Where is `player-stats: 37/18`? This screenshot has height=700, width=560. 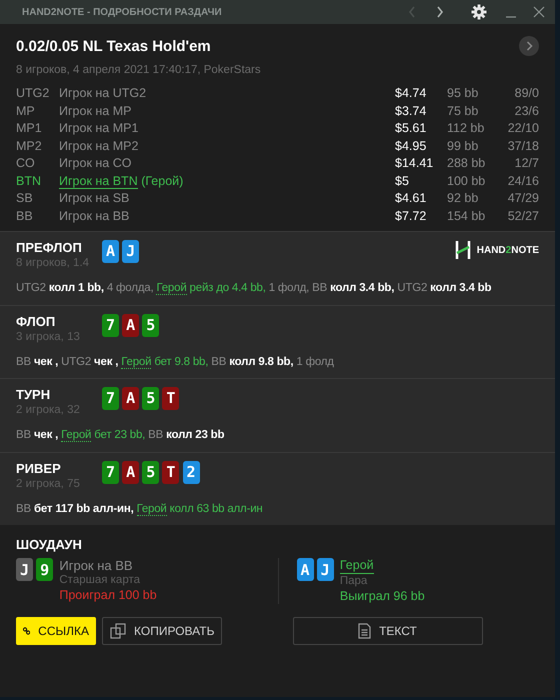 player-stats: 37/18 is located at coordinates (523, 145).